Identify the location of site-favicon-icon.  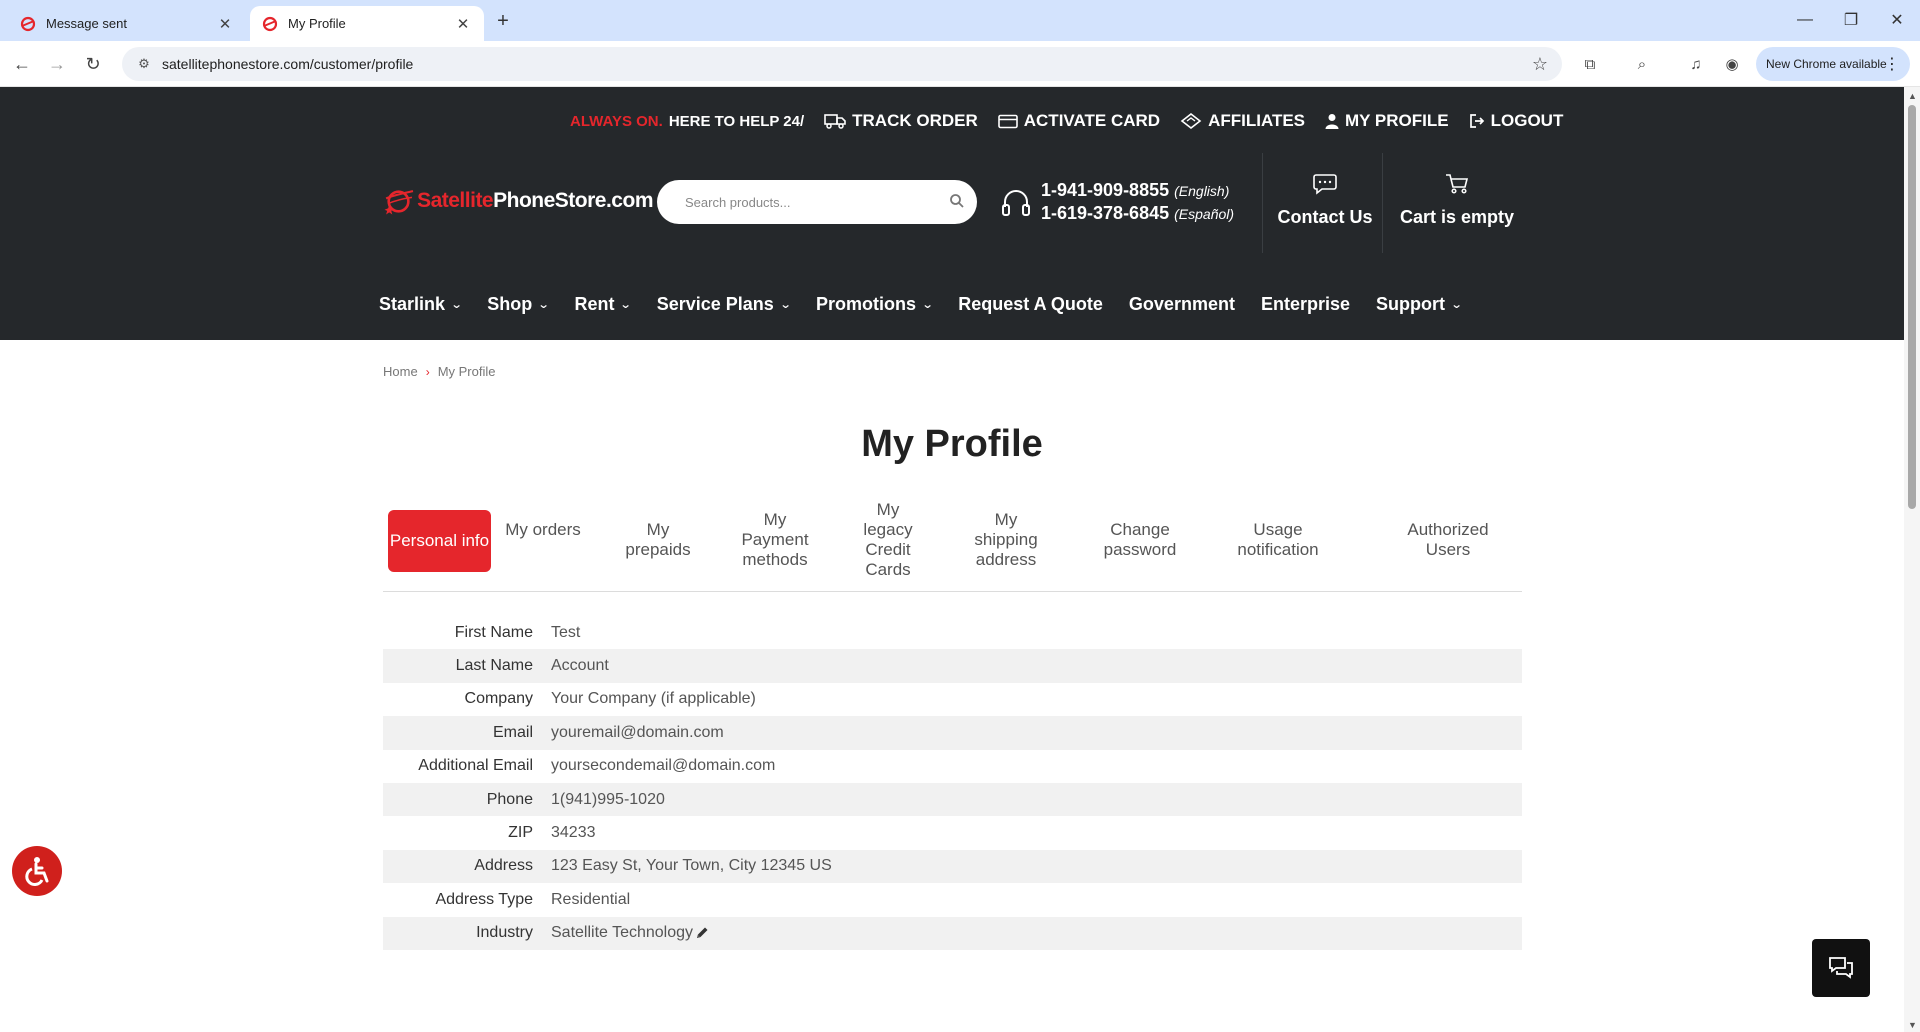
(270, 23).